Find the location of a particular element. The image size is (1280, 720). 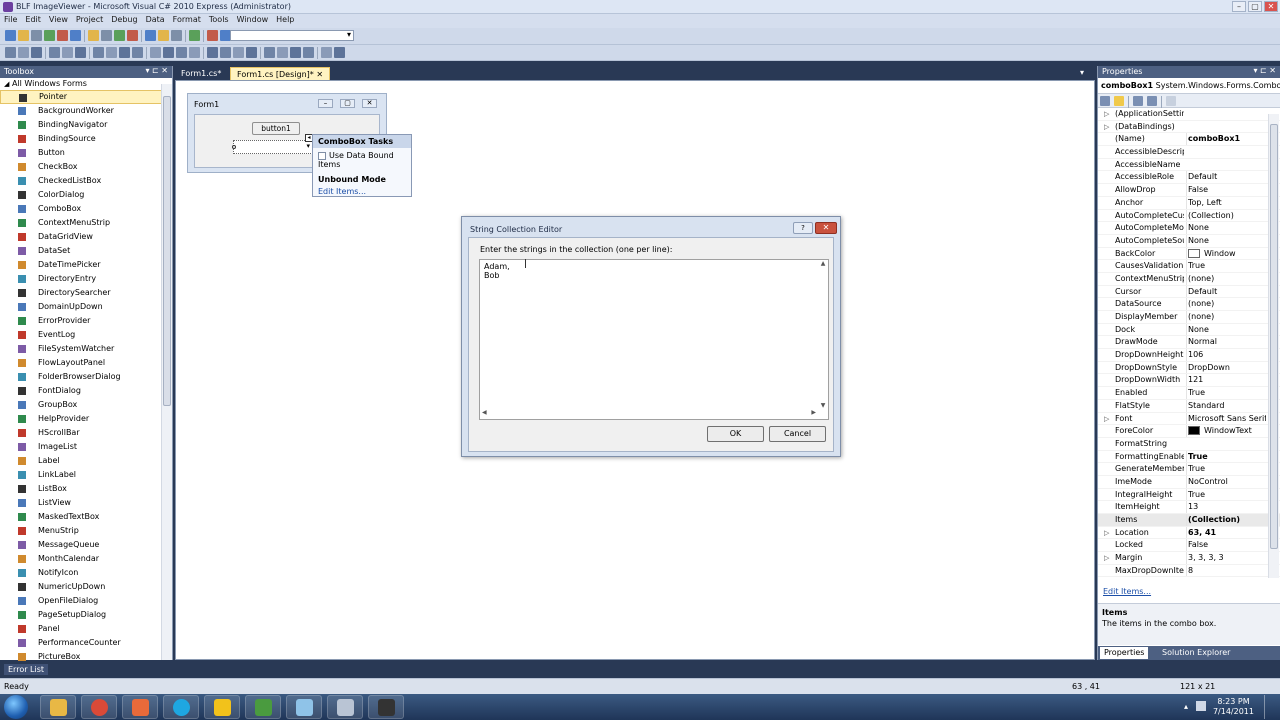

property-row-itemheight: ItemHeight 13 is located at coordinates (1189, 507).